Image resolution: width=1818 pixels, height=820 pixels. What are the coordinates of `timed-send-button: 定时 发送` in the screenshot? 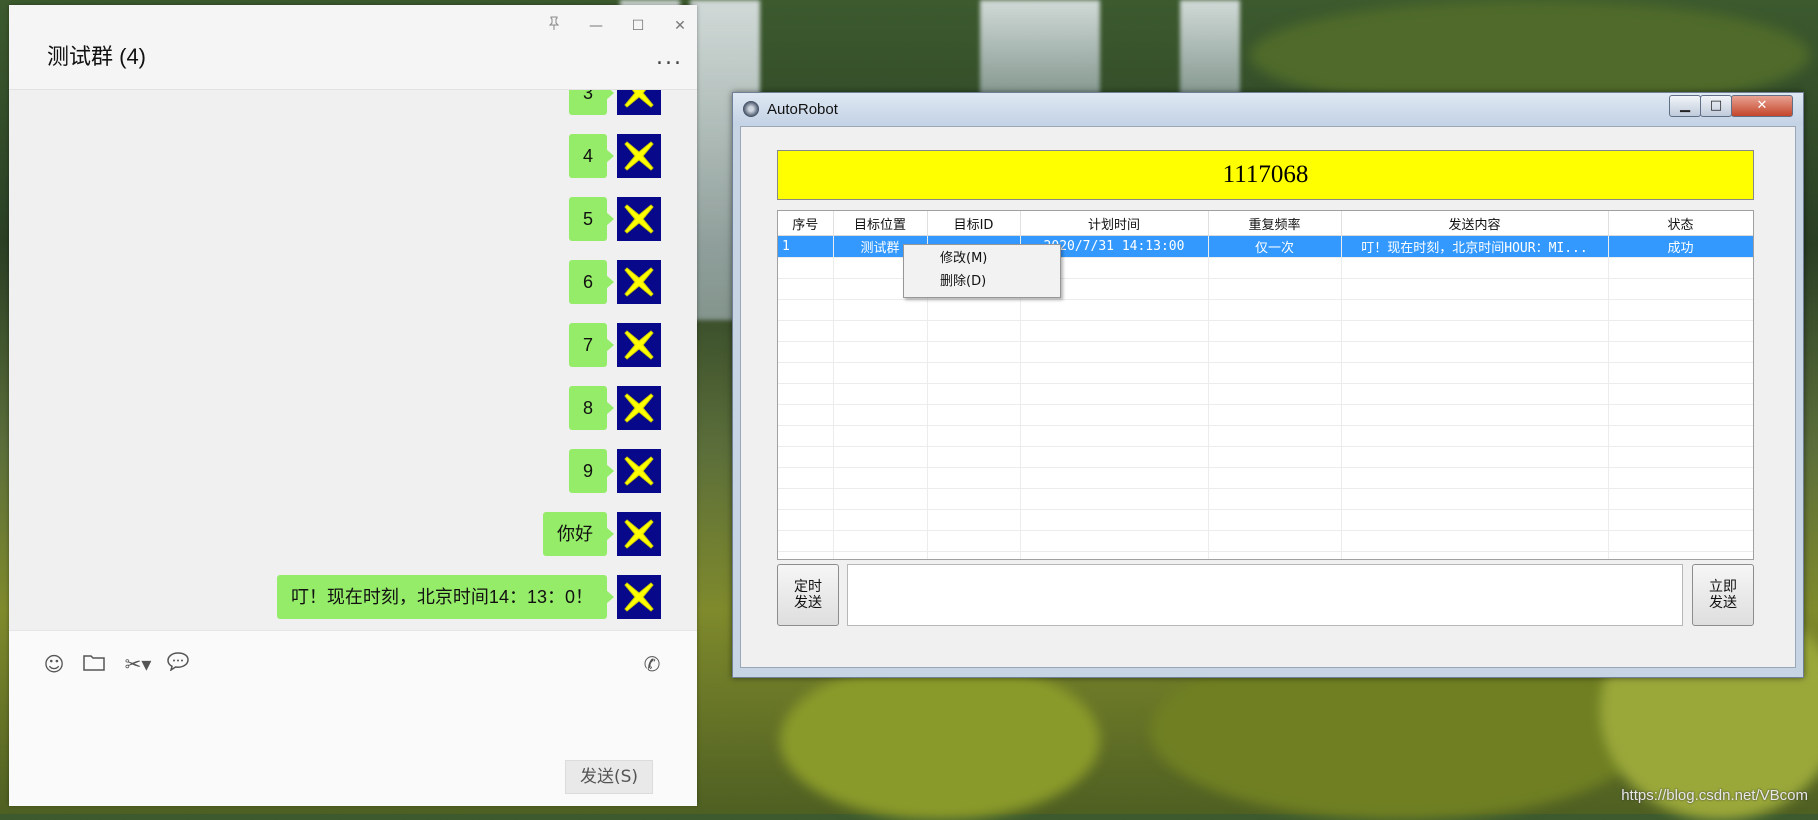 It's located at (808, 595).